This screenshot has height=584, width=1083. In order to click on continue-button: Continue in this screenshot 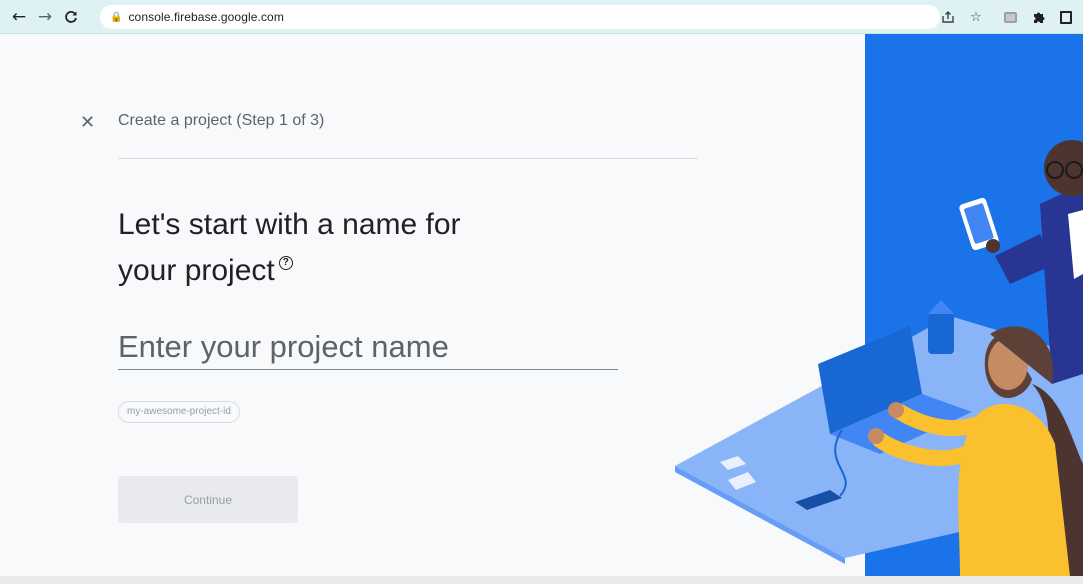, I will do `click(208, 499)`.